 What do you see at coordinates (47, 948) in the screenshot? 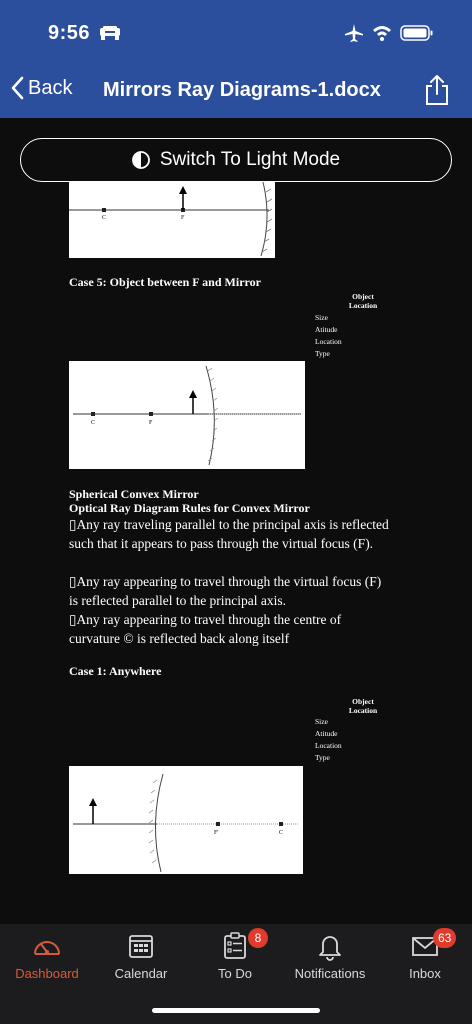
I see `gauge-icon` at bounding box center [47, 948].